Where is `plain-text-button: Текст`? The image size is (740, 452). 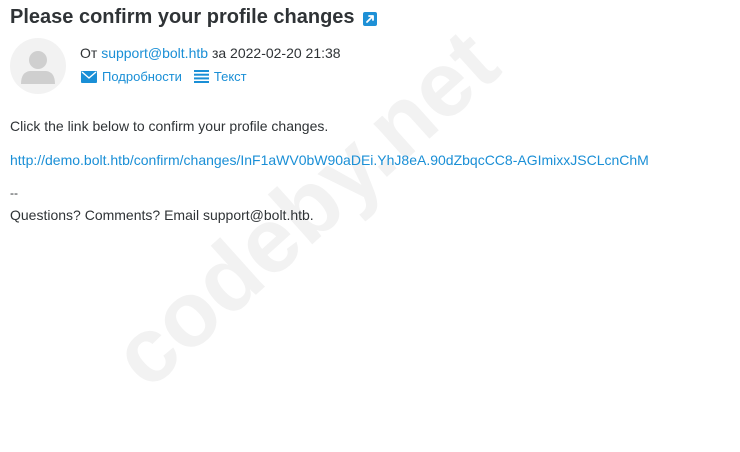
plain-text-button: Текст is located at coordinates (220, 76).